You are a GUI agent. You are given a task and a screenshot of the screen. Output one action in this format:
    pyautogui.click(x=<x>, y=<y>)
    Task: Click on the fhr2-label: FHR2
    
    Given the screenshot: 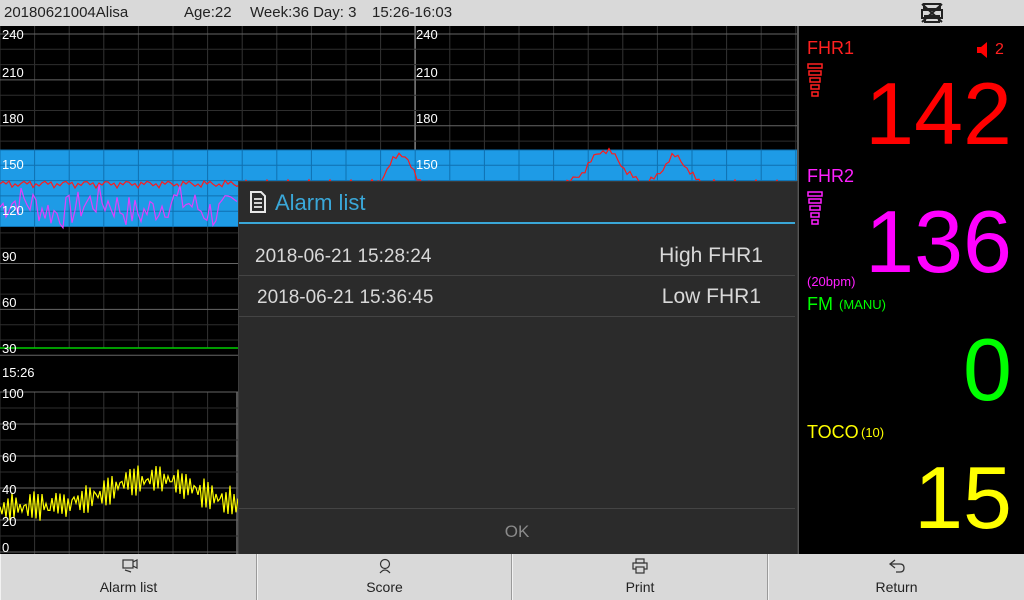 What is the action you would take?
    pyautogui.click(x=831, y=176)
    